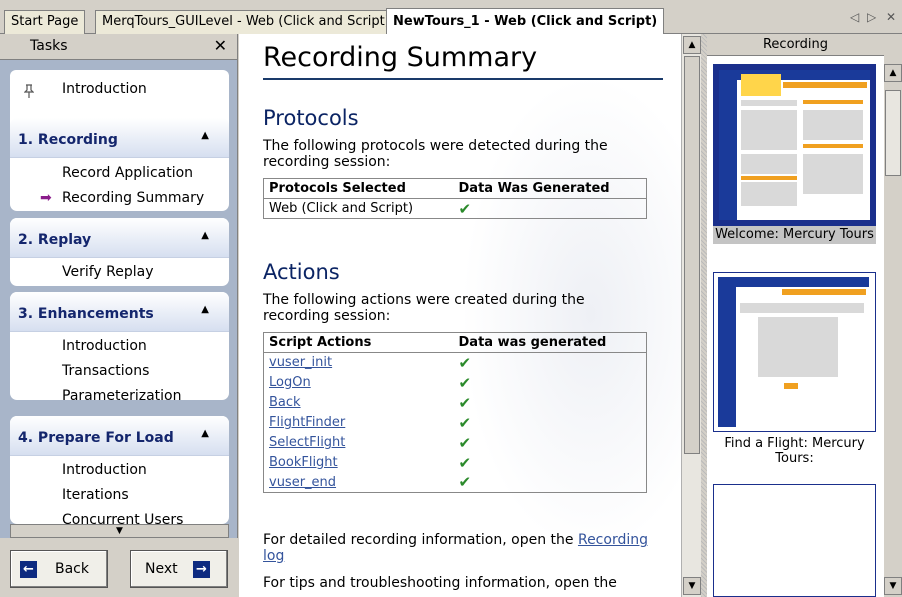 This screenshot has width=902, height=597. What do you see at coordinates (358, 342) in the screenshot?
I see `column-header: Script Actions` at bounding box center [358, 342].